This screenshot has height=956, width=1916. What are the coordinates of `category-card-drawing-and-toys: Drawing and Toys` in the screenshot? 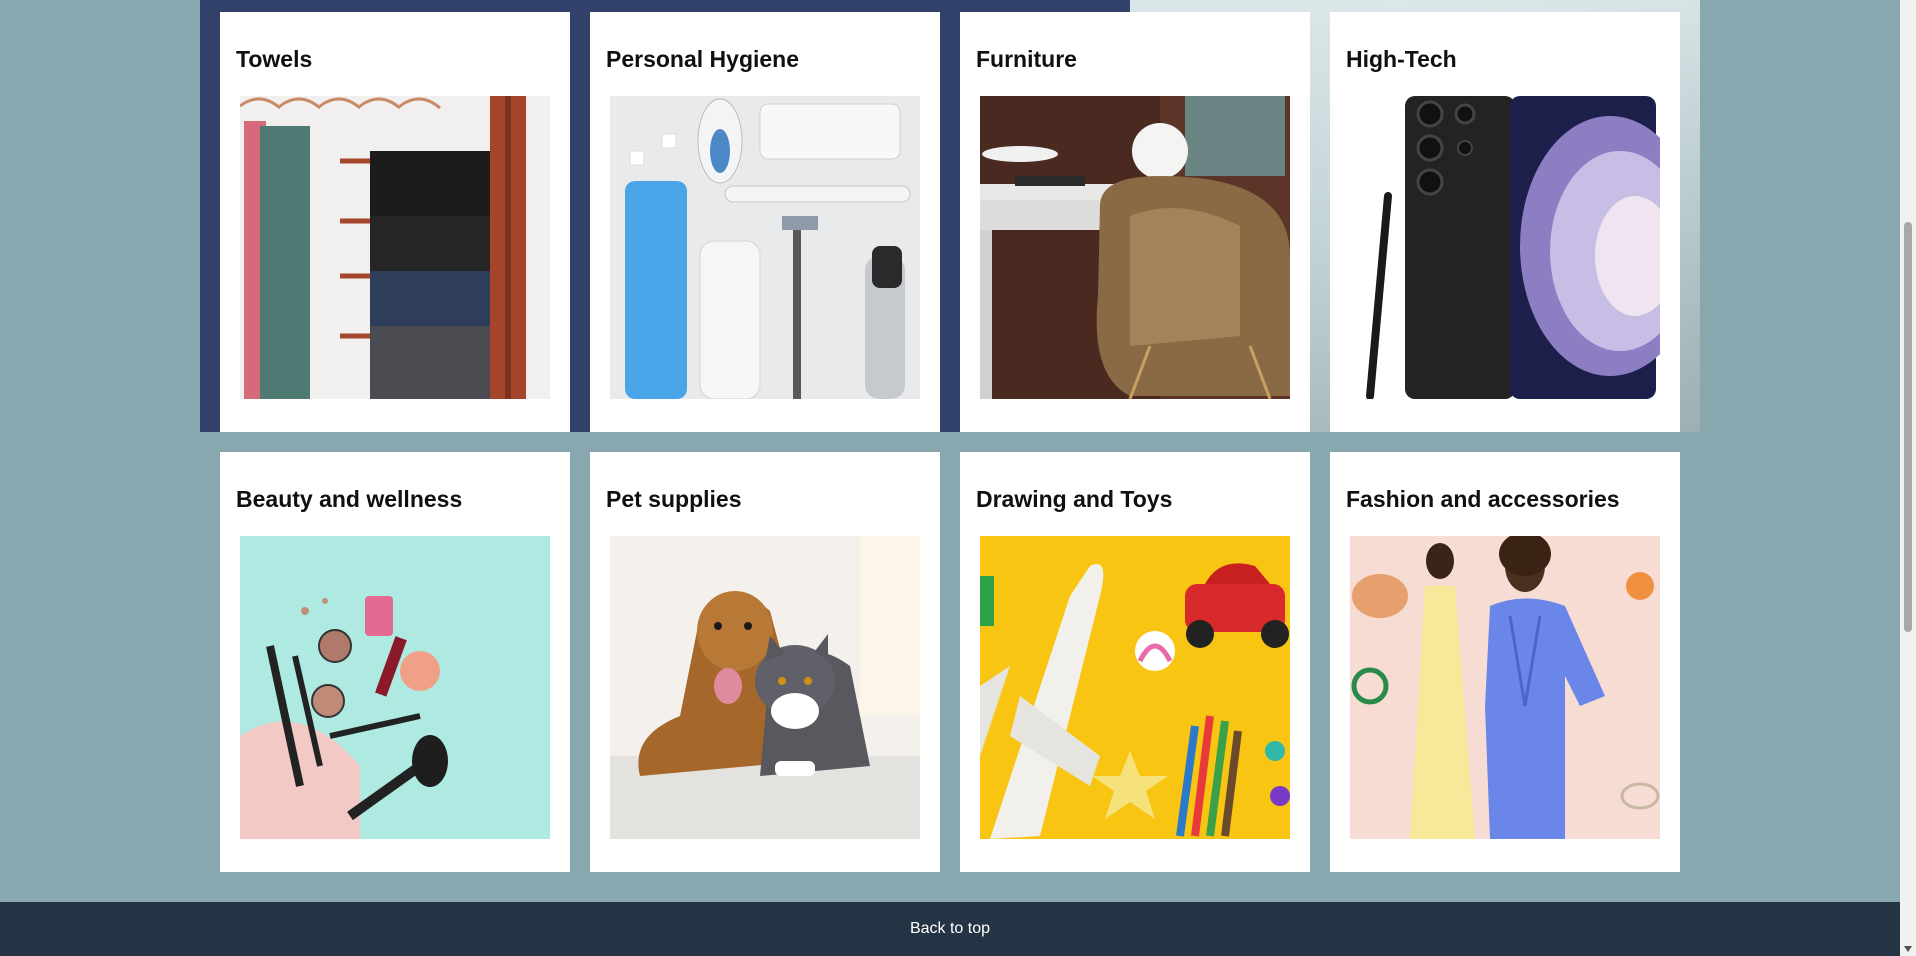 It's located at (1135, 662).